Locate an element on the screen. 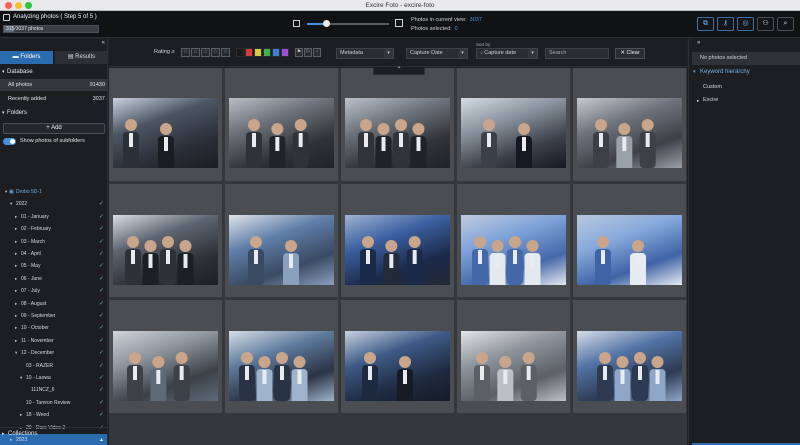 Image resolution: width=800 pixels, height=445 pixels. show-subfolders-row: Show photos of subfolders is located at coordinates (55, 141).